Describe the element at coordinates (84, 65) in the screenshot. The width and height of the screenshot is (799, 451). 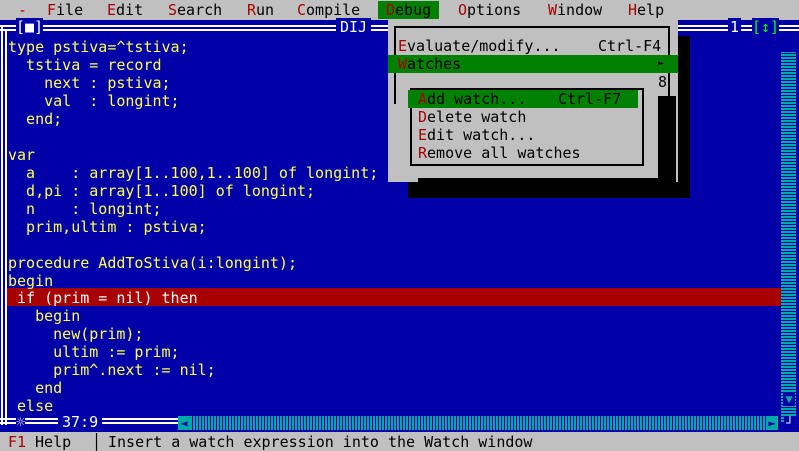
I see `code-line: tstiva = record` at that location.